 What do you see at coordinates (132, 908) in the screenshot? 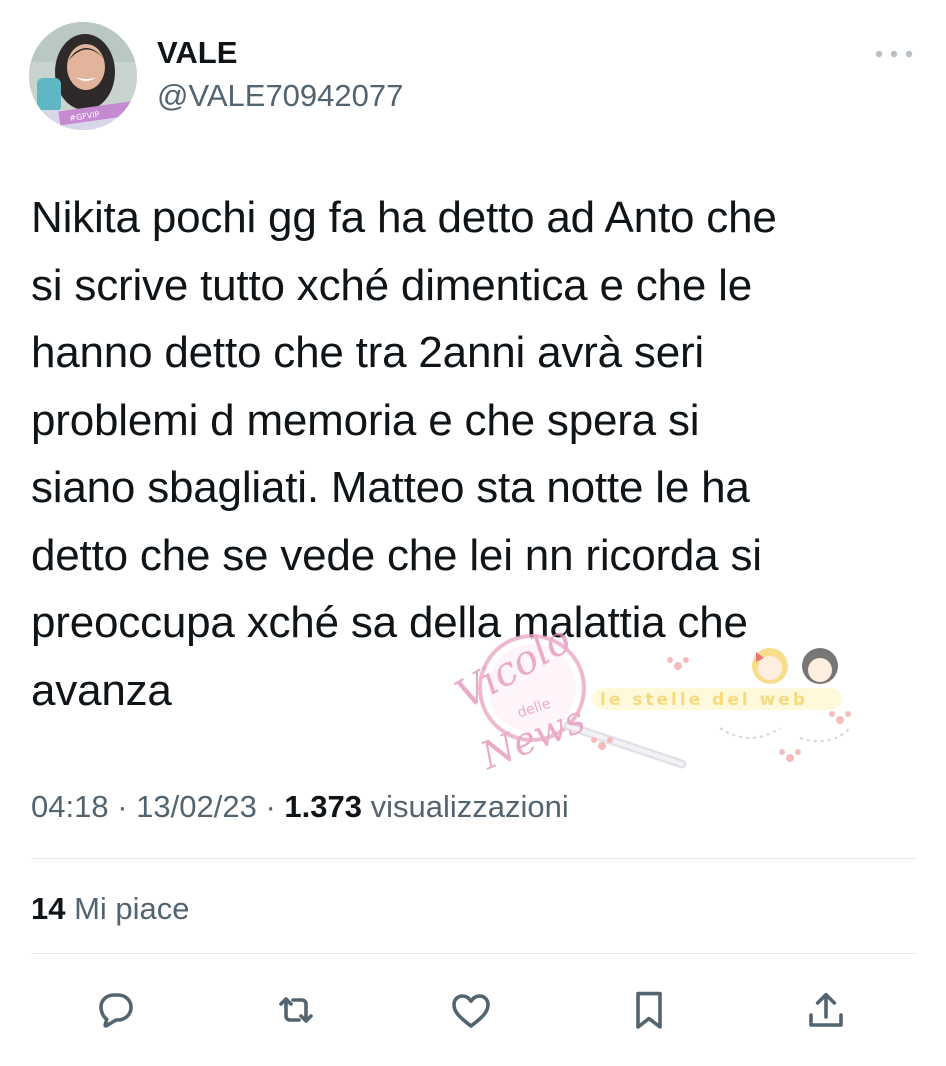
I see `likes-label: Mi piace` at bounding box center [132, 908].